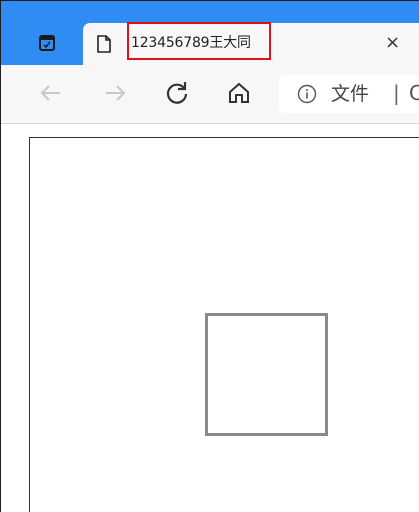 This screenshot has height=512, width=419. I want to click on forward-button, so click(115, 93).